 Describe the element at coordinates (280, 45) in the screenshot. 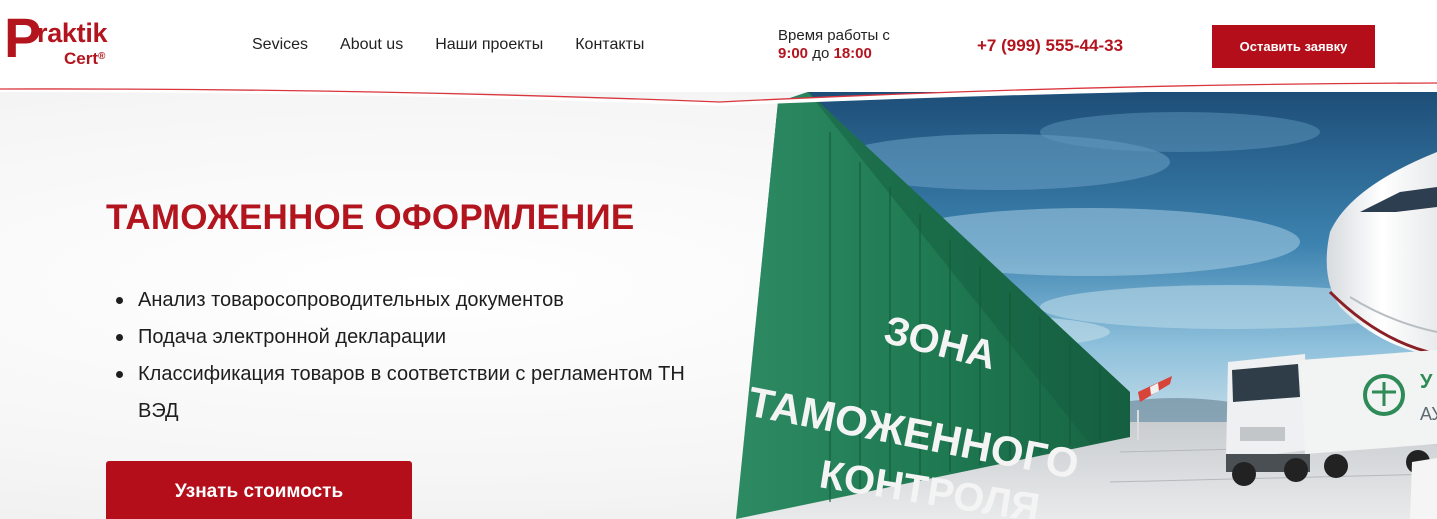

I see `nav-item-services: Sevices` at that location.